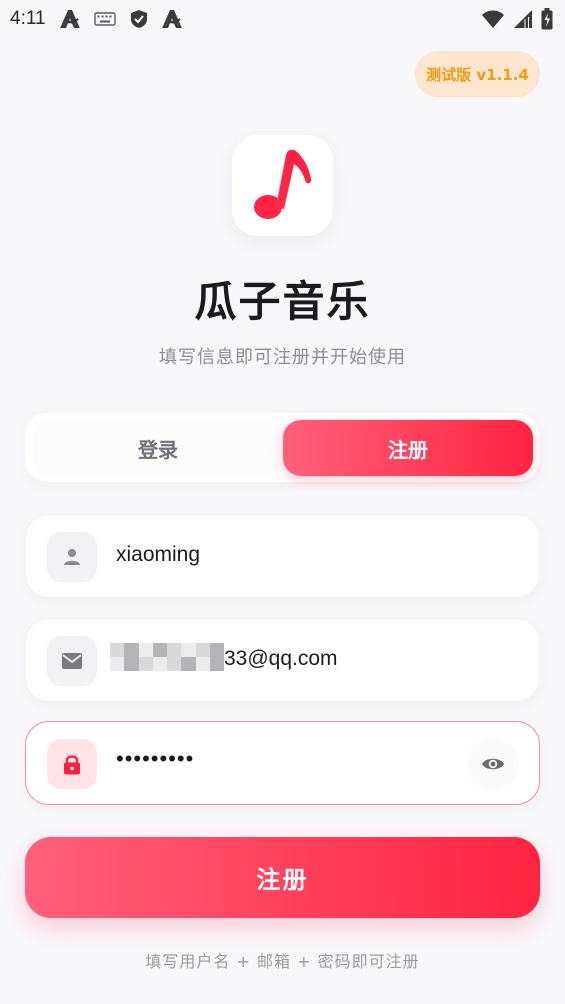  I want to click on email-field: 33@qq.com, so click(282, 660).